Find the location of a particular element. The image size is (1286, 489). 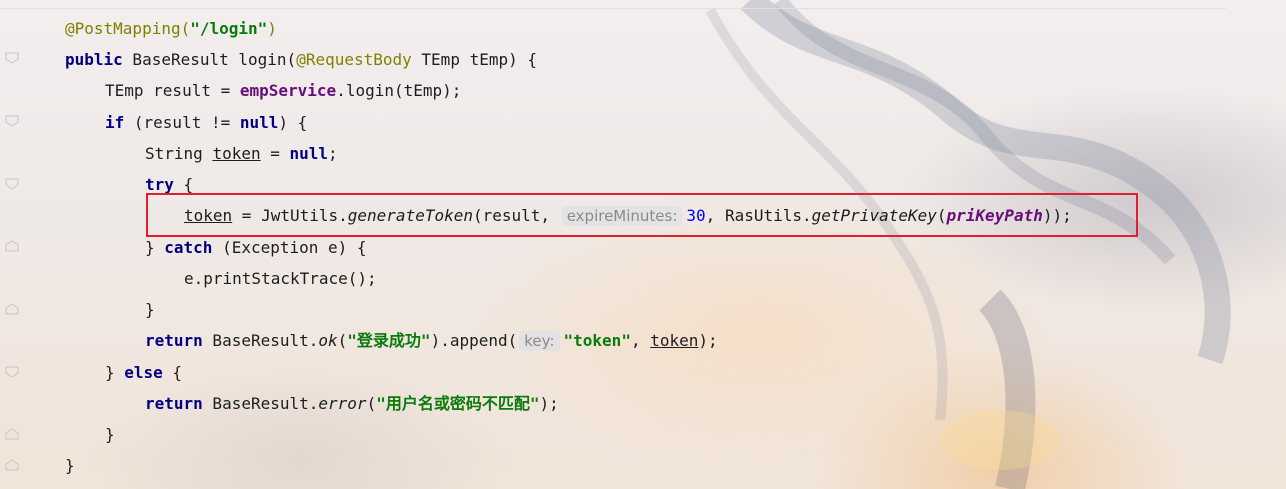

code-token: TEmp result = is located at coordinates (172, 90).